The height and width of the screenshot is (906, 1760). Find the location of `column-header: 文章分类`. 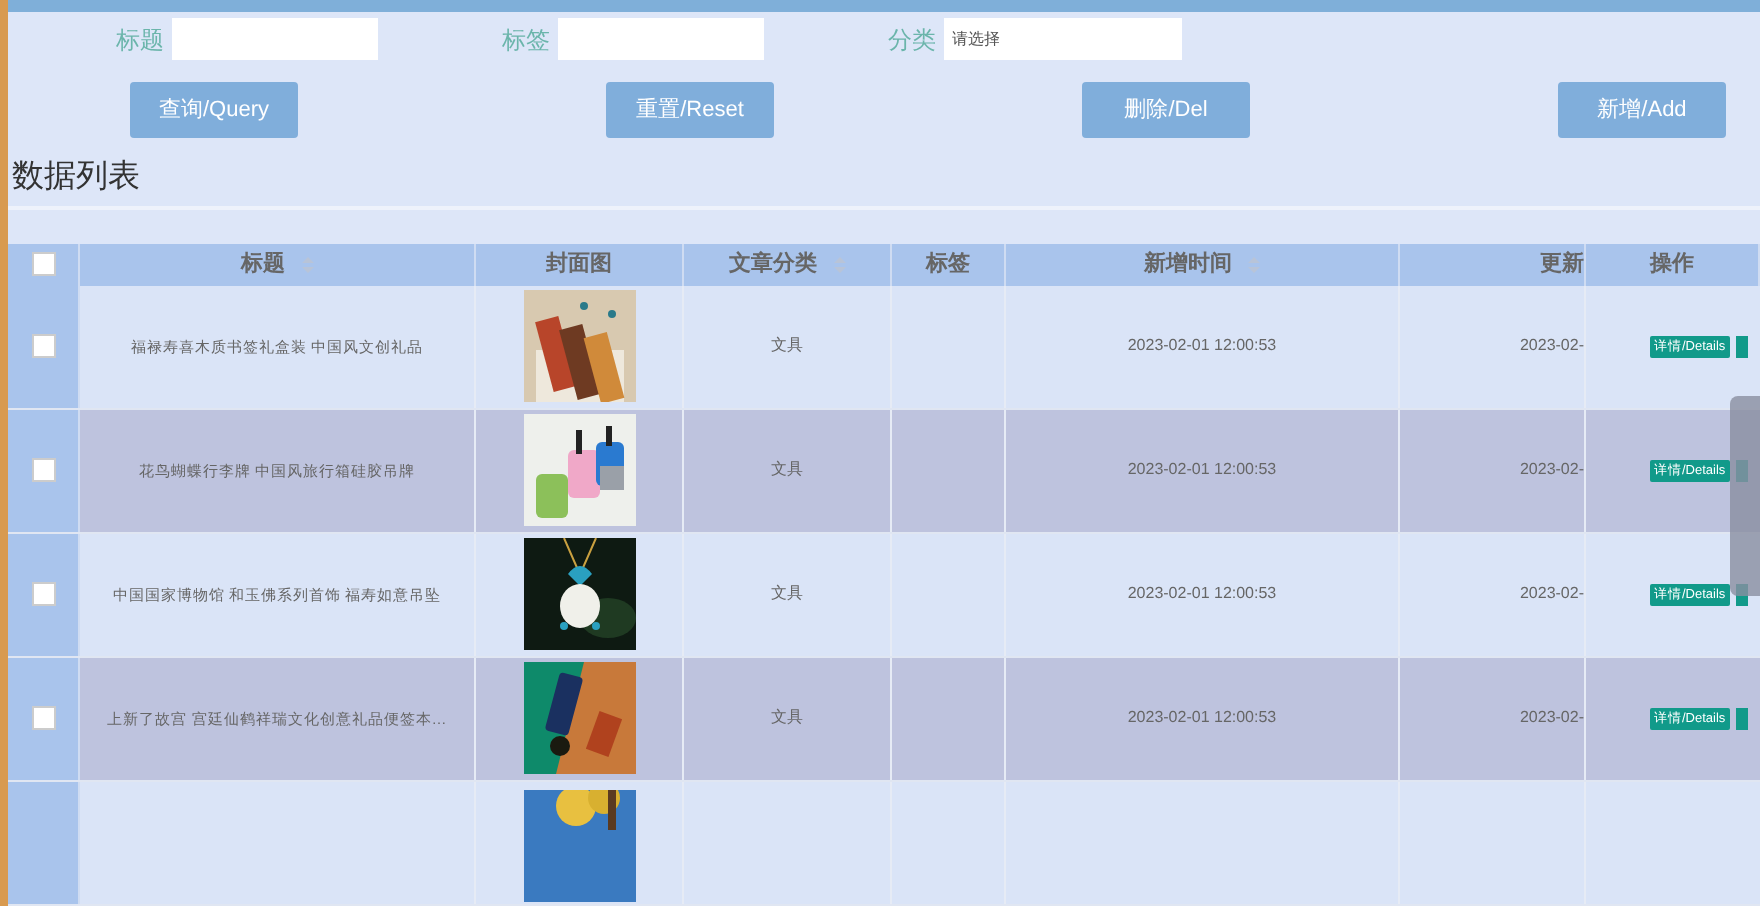

column-header: 文章分类 is located at coordinates (773, 265).